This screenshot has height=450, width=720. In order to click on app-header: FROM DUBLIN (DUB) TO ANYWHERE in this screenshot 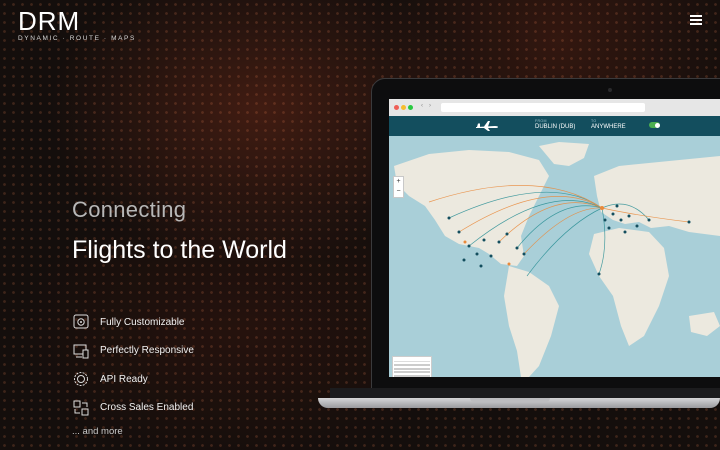, I will do `click(554, 126)`.